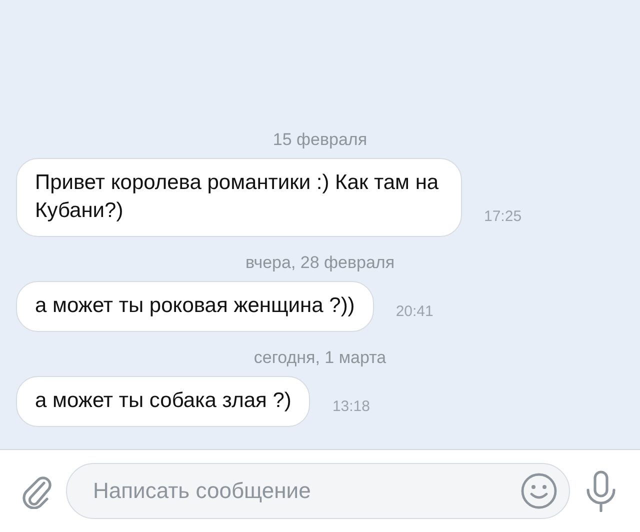  What do you see at coordinates (320, 140) in the screenshot?
I see `date-separator: 15 февраля` at bounding box center [320, 140].